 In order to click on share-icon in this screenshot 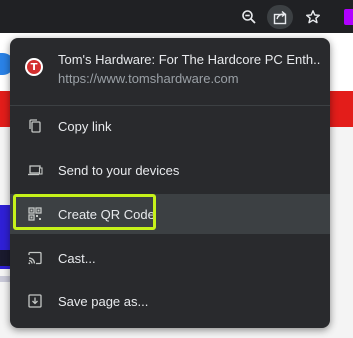, I will do `click(280, 17)`.